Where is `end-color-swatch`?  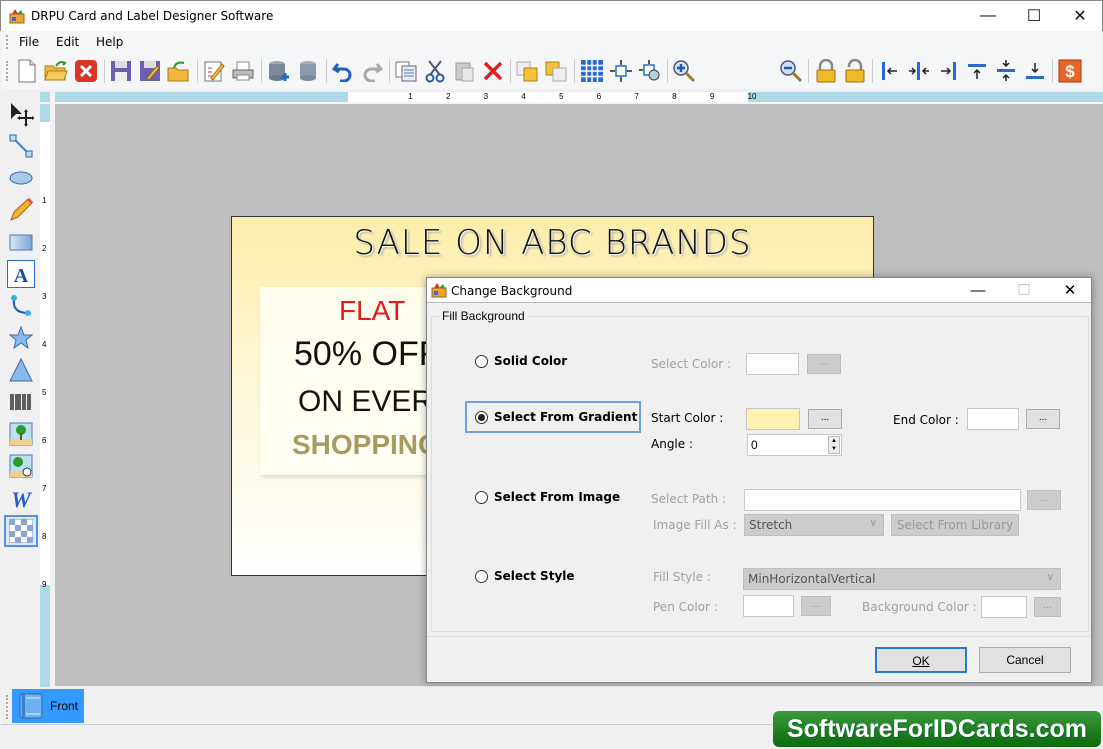
end-color-swatch is located at coordinates (993, 419).